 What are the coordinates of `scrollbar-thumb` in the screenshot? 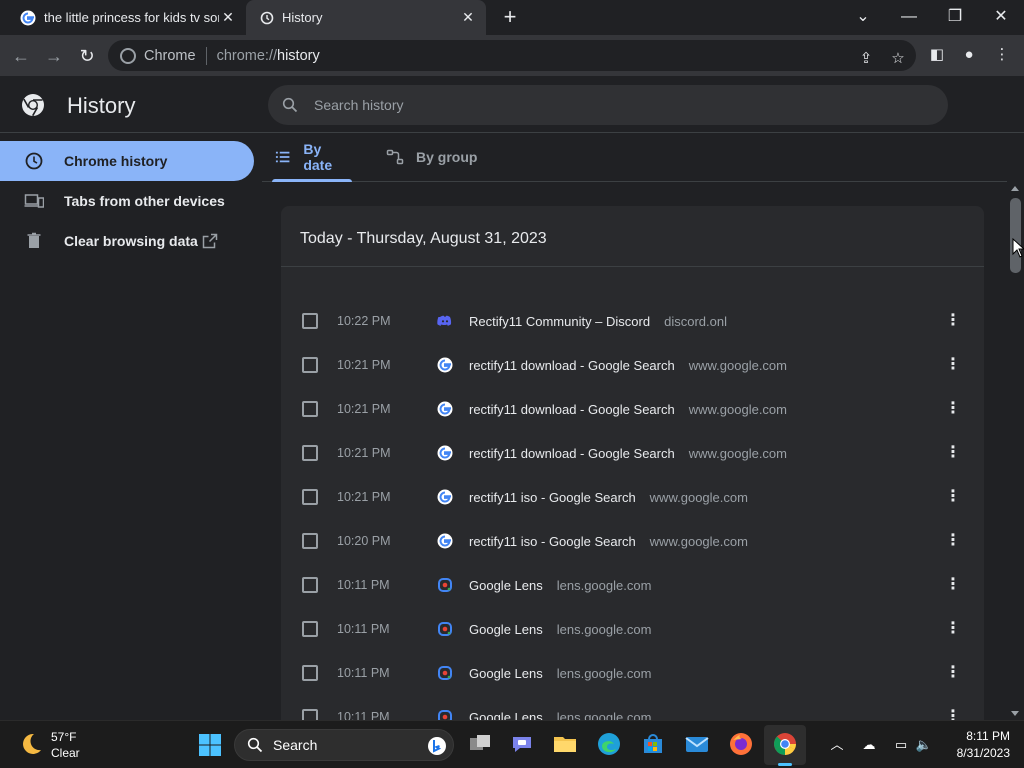 It's located at (1015, 235).